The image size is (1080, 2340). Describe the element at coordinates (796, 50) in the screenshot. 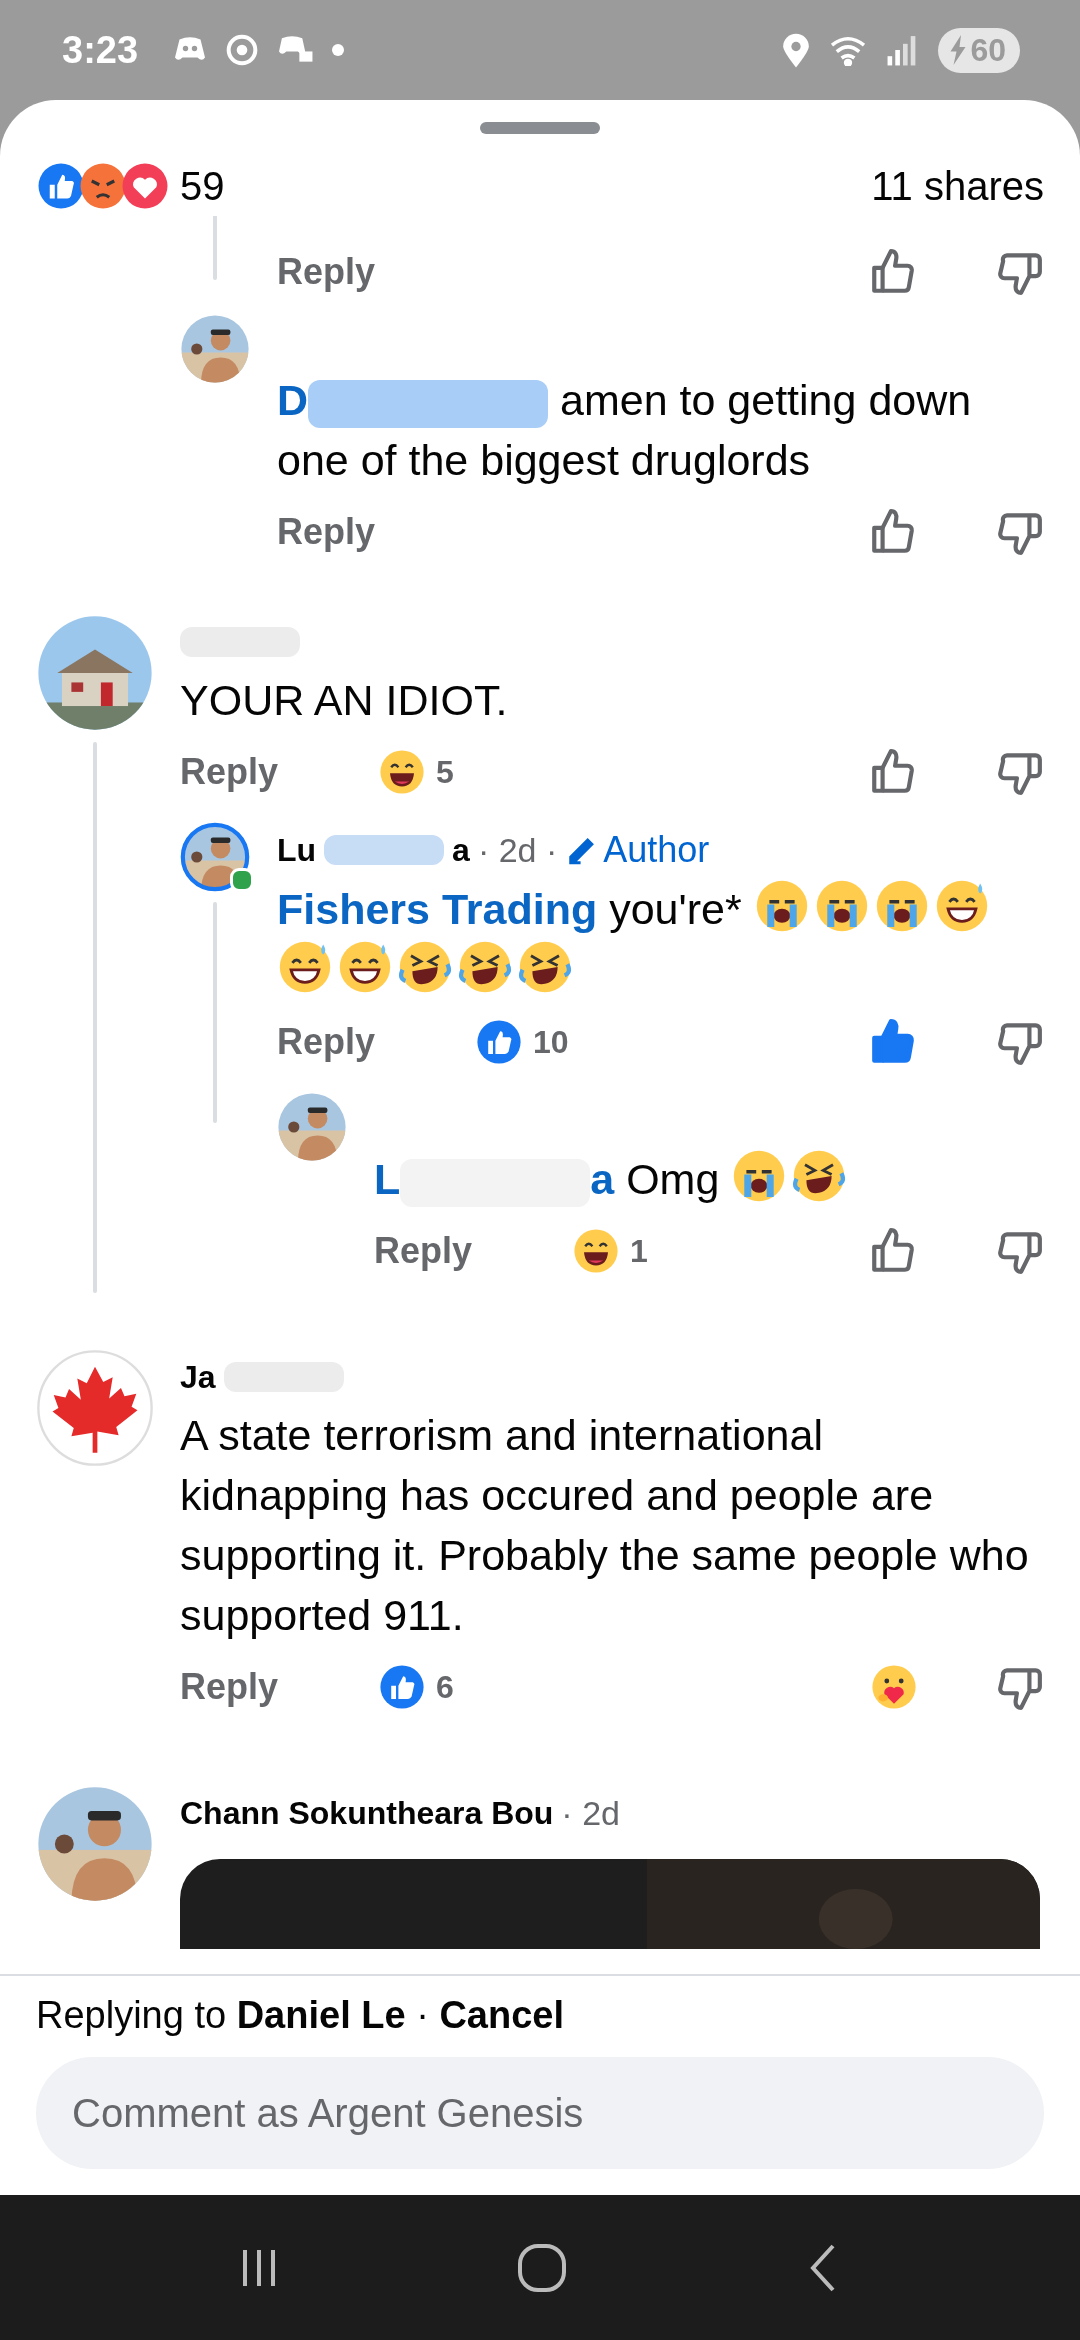

I see `location-icon` at that location.